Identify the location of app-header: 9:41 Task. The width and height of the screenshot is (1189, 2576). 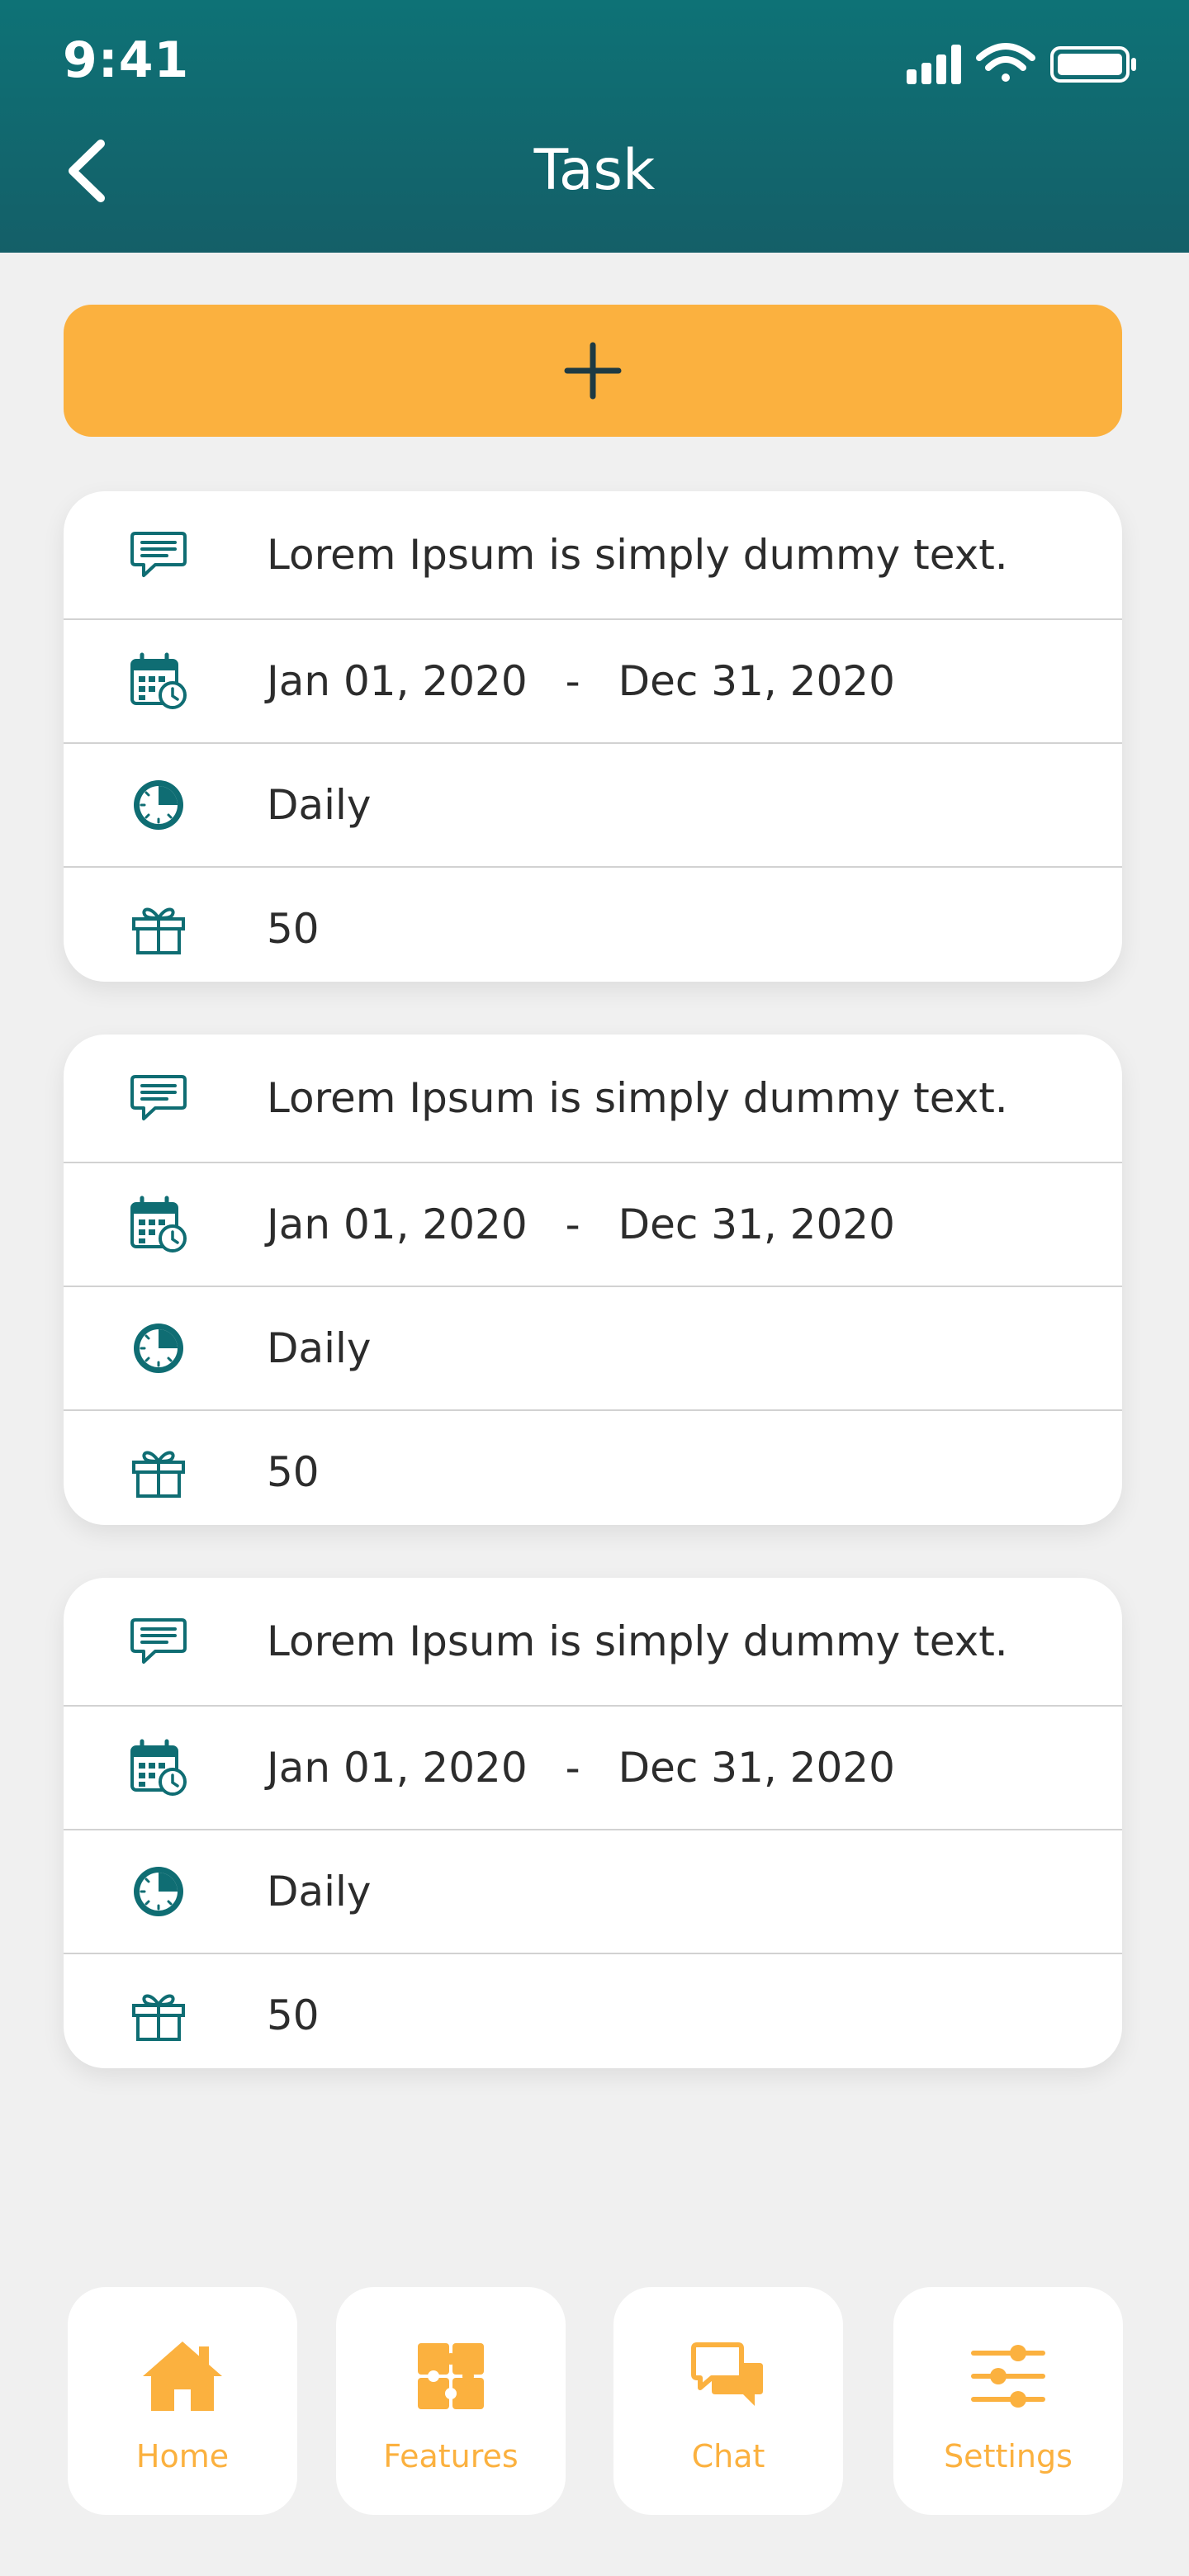
(594, 126).